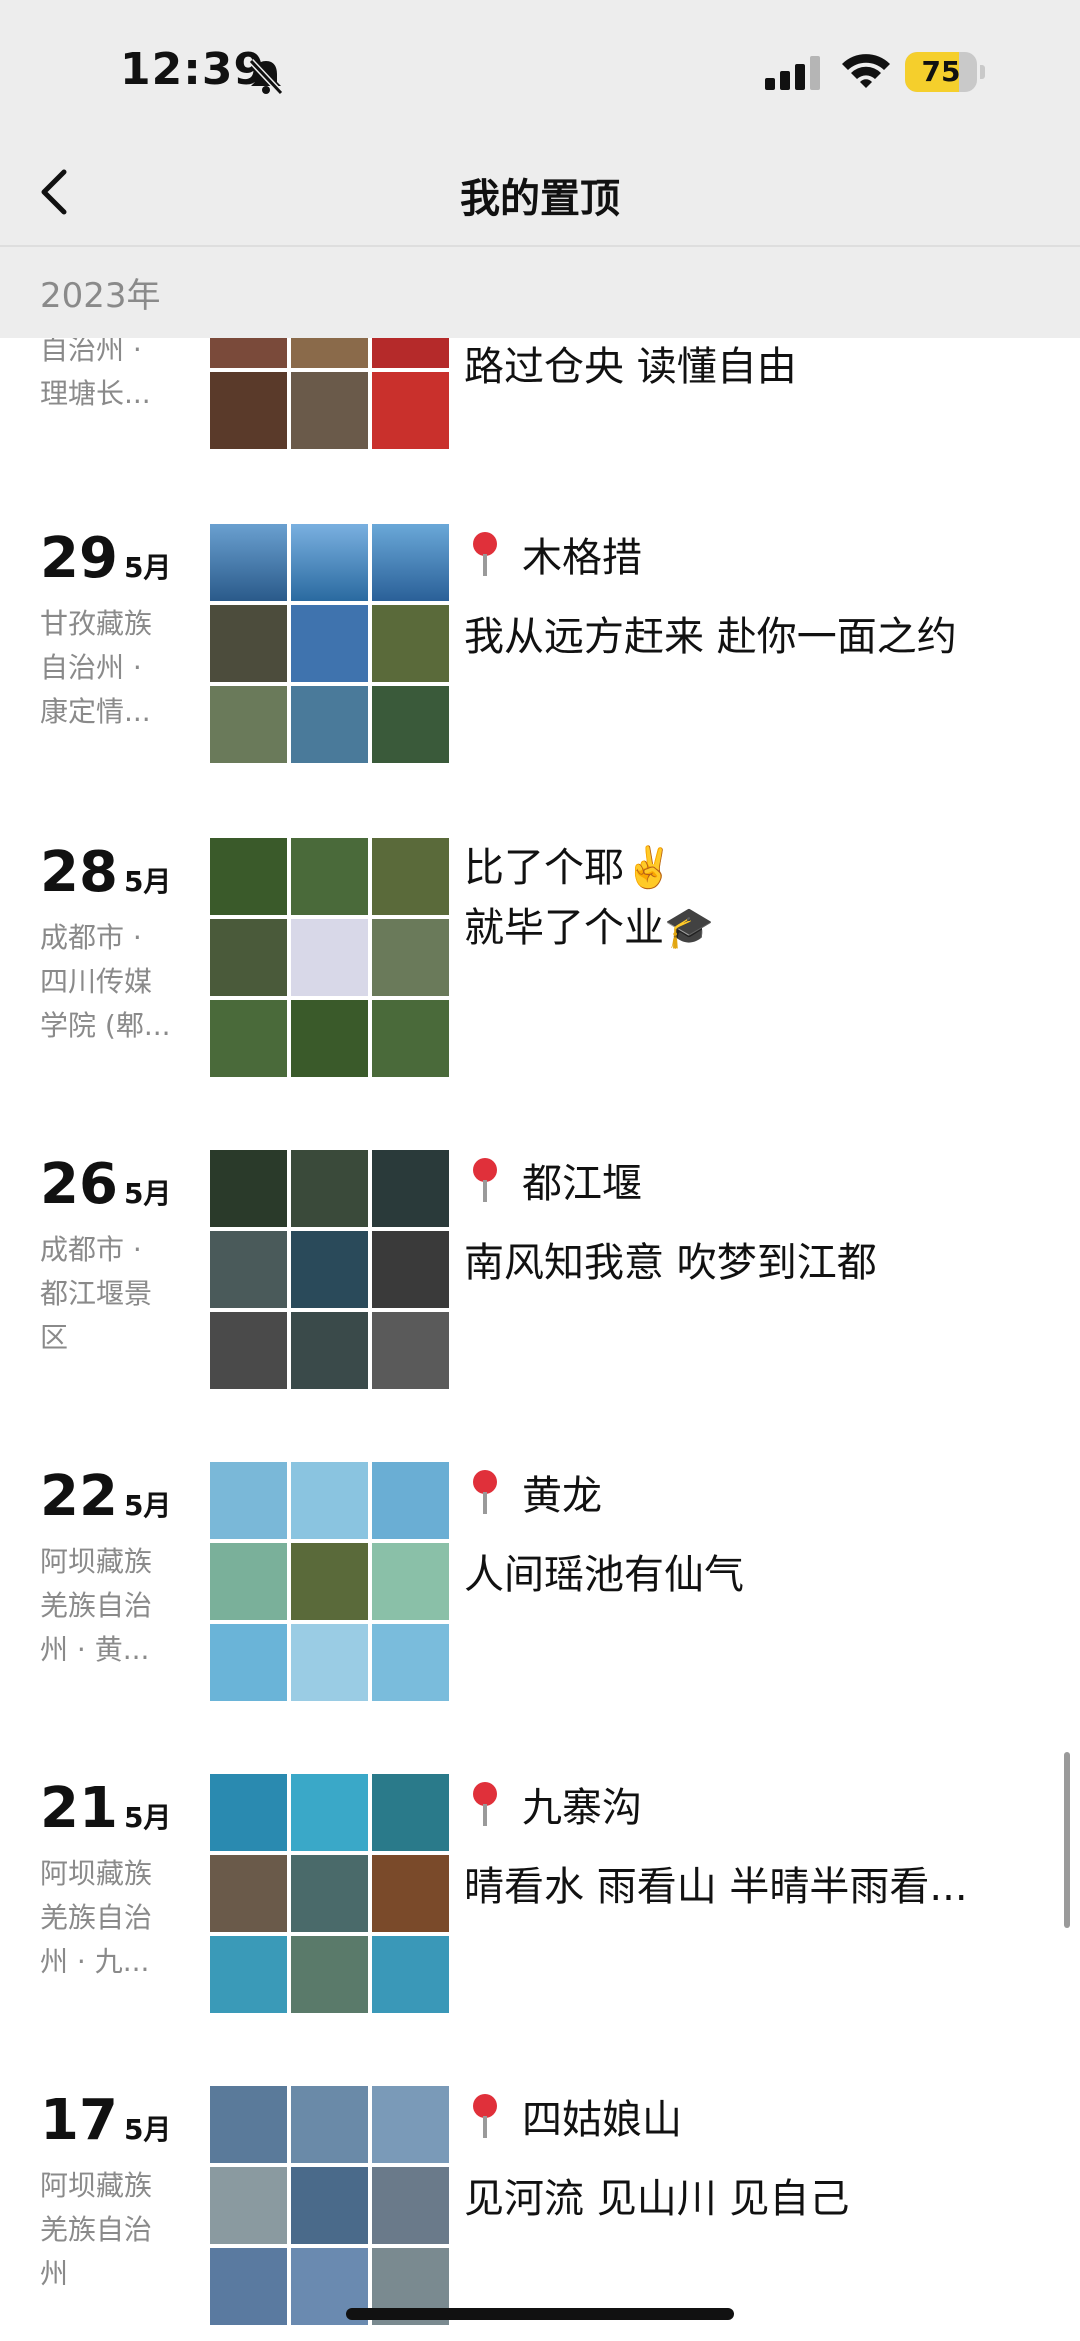  I want to click on list-item: 28 5月 成都市 · 四川传媒 学院 (郫... 比了个耶✌️ 就毕了个业🎓, so click(540, 958).